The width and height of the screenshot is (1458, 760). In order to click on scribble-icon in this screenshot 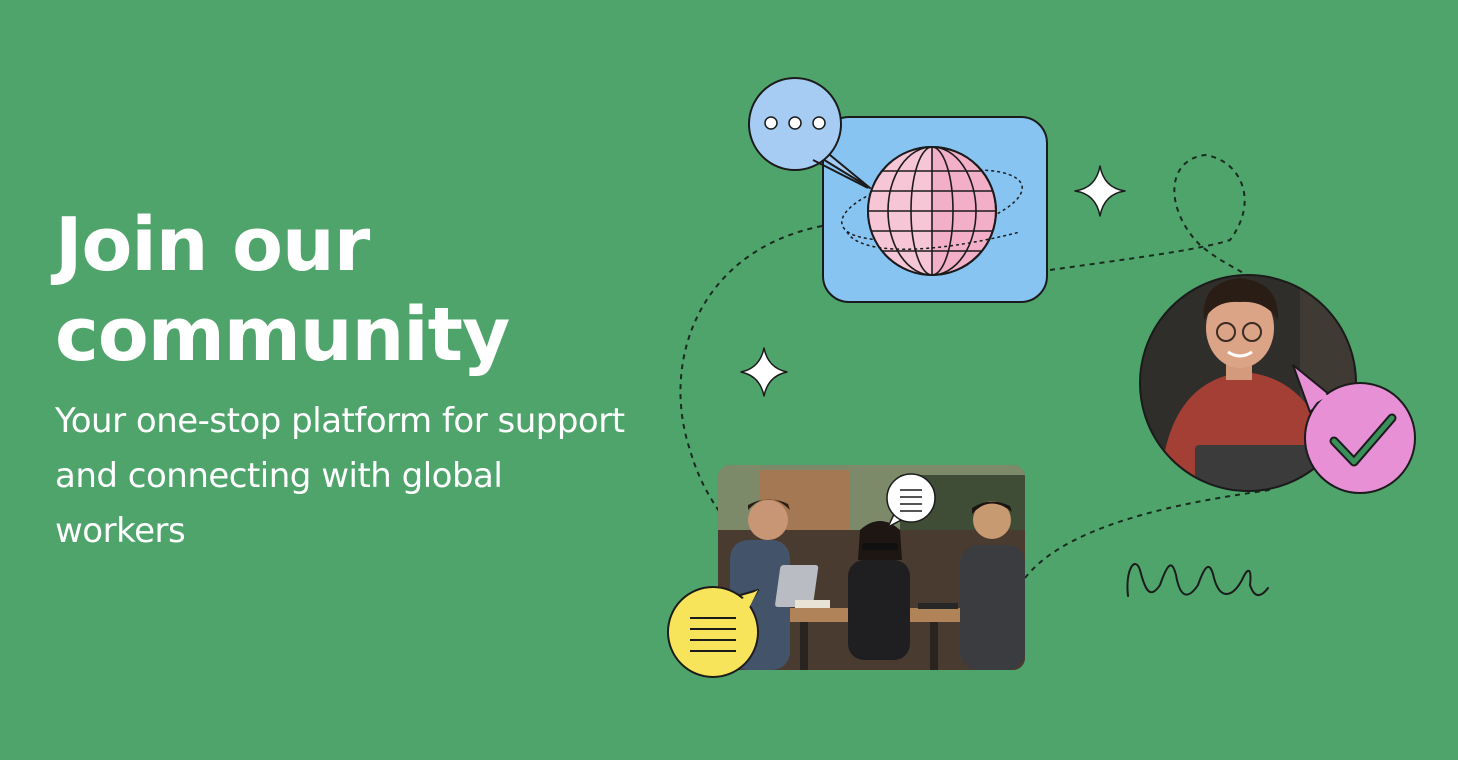, I will do `click(1197, 580)`.